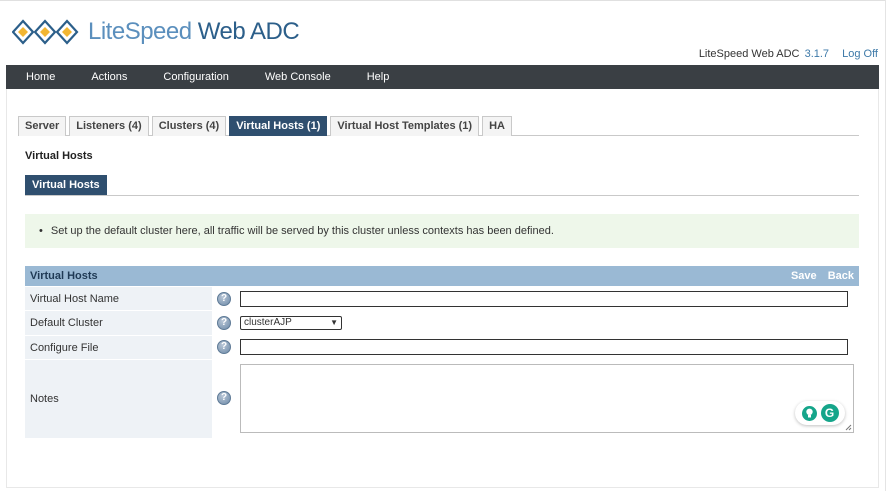 The image size is (886, 491). What do you see at coordinates (64, 276) in the screenshot?
I see `form-title: Virtual Hosts` at bounding box center [64, 276].